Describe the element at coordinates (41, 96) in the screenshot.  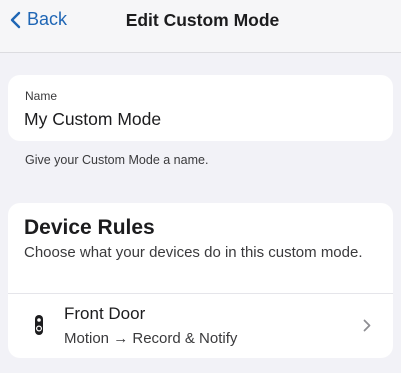
I see `name-field-label: Name` at that location.